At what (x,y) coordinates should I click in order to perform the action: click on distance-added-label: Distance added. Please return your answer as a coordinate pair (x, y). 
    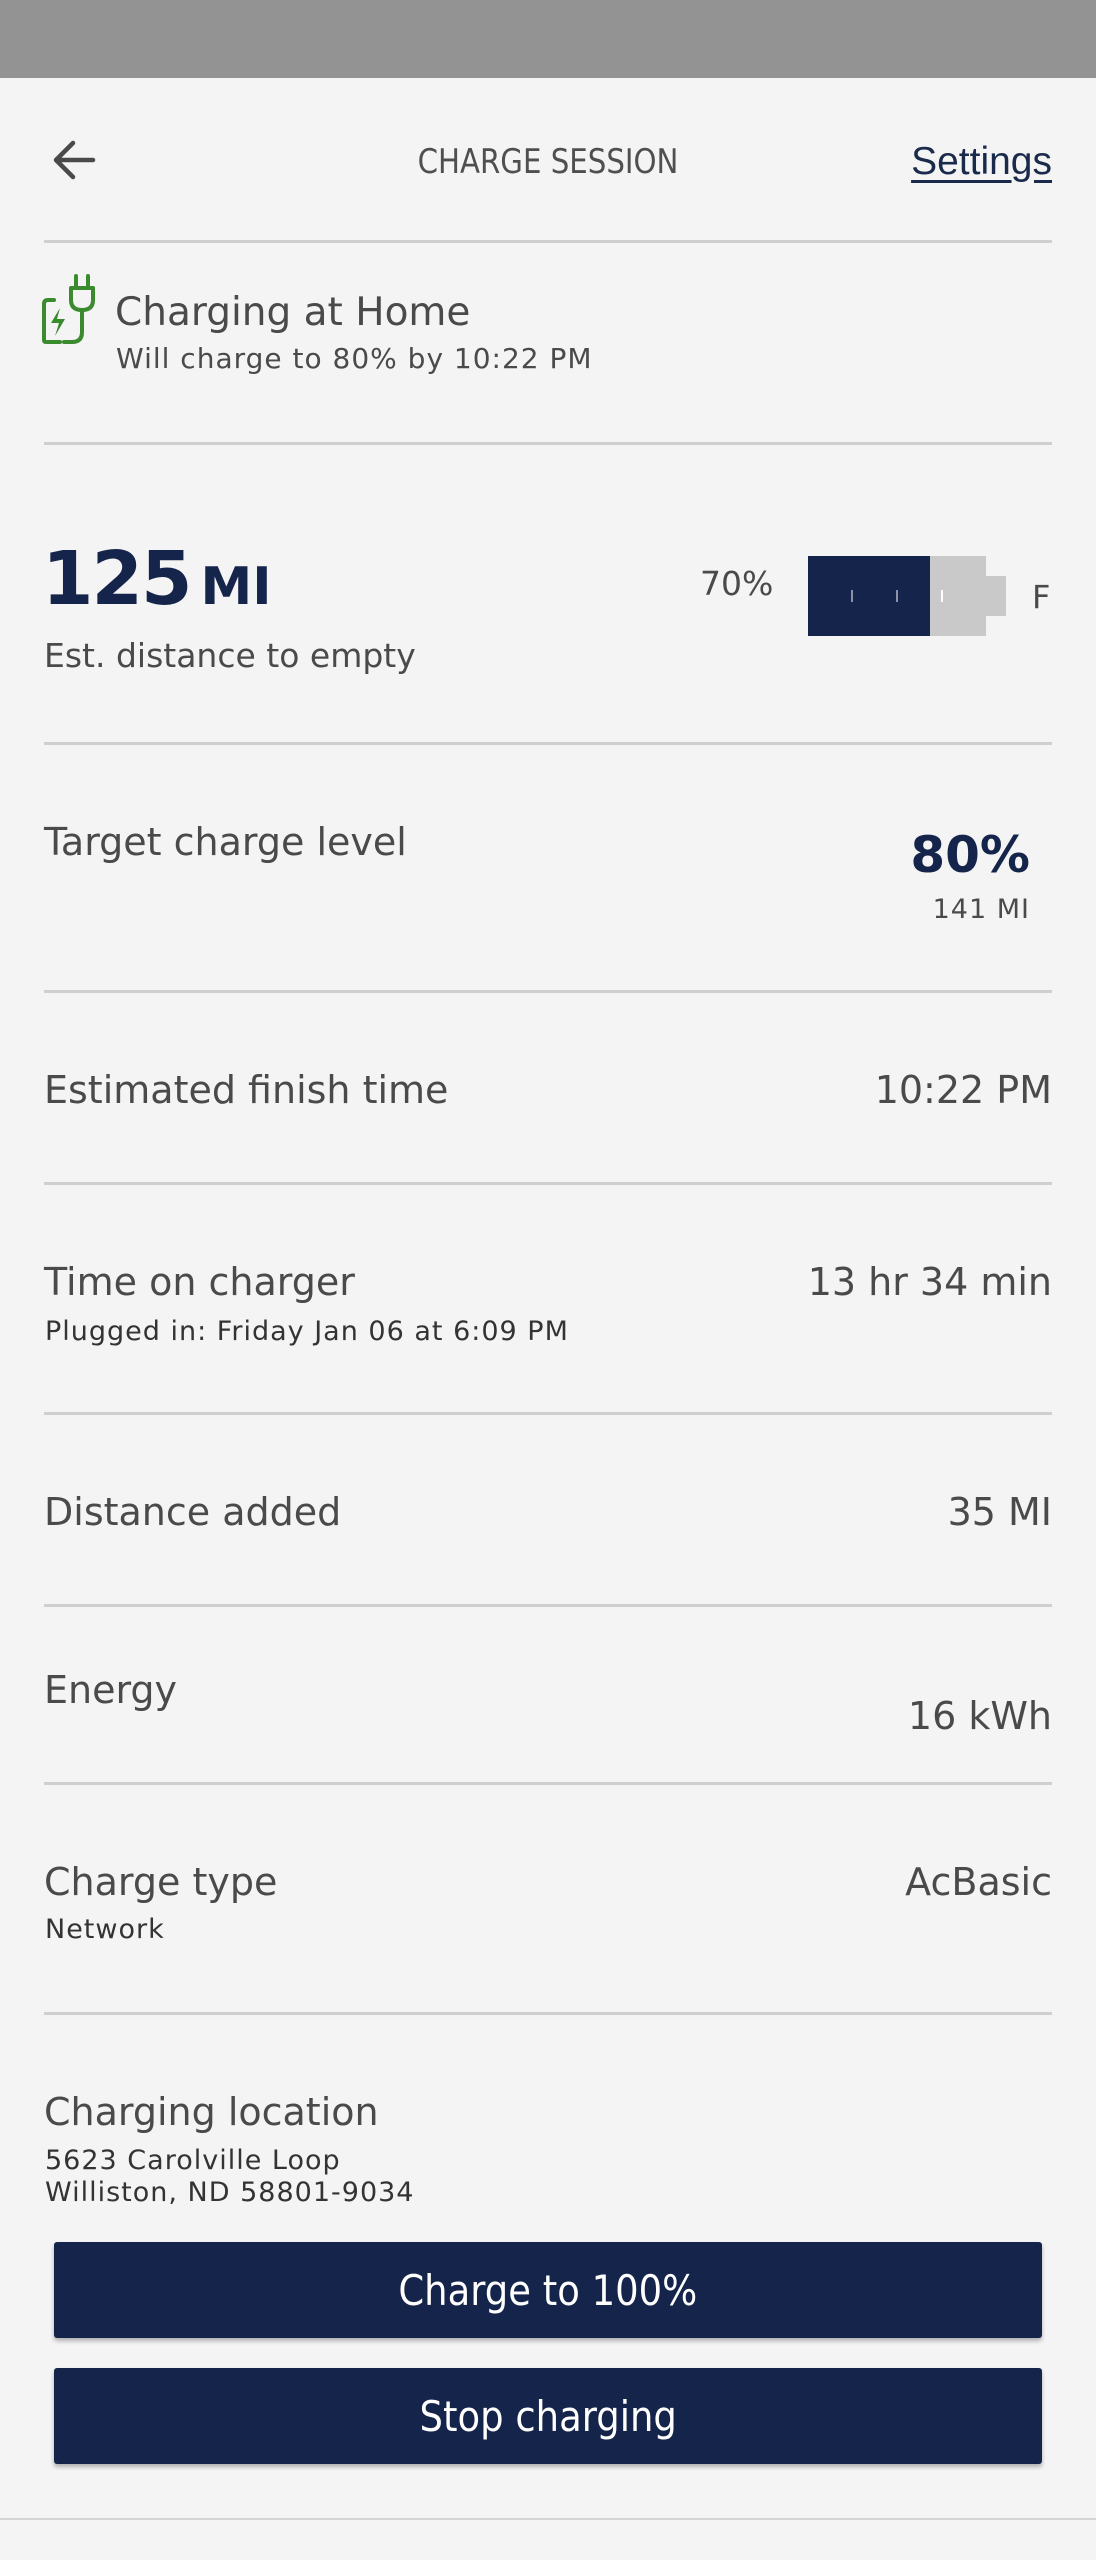
    Looking at the image, I should click on (193, 1512).